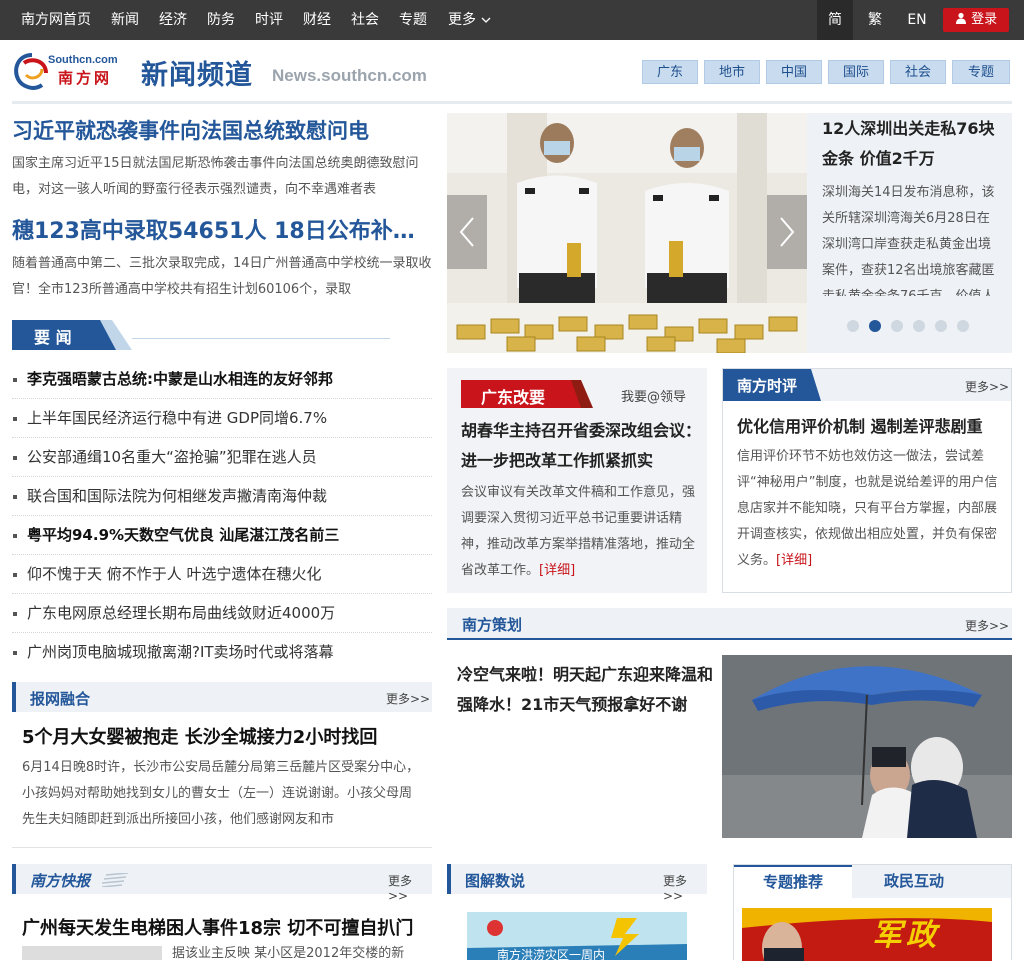 Image resolution: width=1024 pixels, height=961 pixels. Describe the element at coordinates (981, 72) in the screenshot. I see `tab-special: 专题` at that location.